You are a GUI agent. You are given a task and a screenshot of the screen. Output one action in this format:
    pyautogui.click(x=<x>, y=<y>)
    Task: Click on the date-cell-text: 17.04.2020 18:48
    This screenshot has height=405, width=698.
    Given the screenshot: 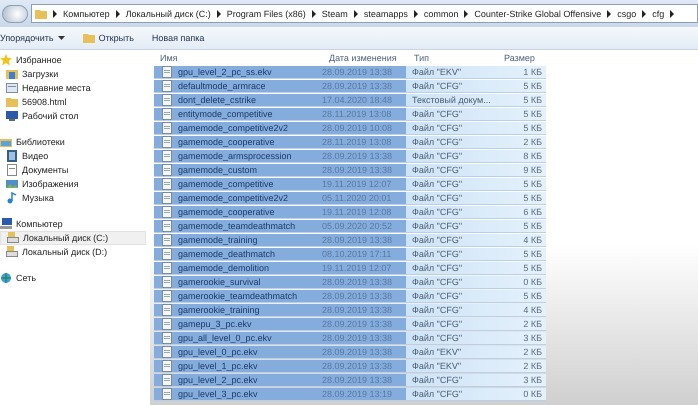 What is the action you would take?
    pyautogui.click(x=358, y=100)
    